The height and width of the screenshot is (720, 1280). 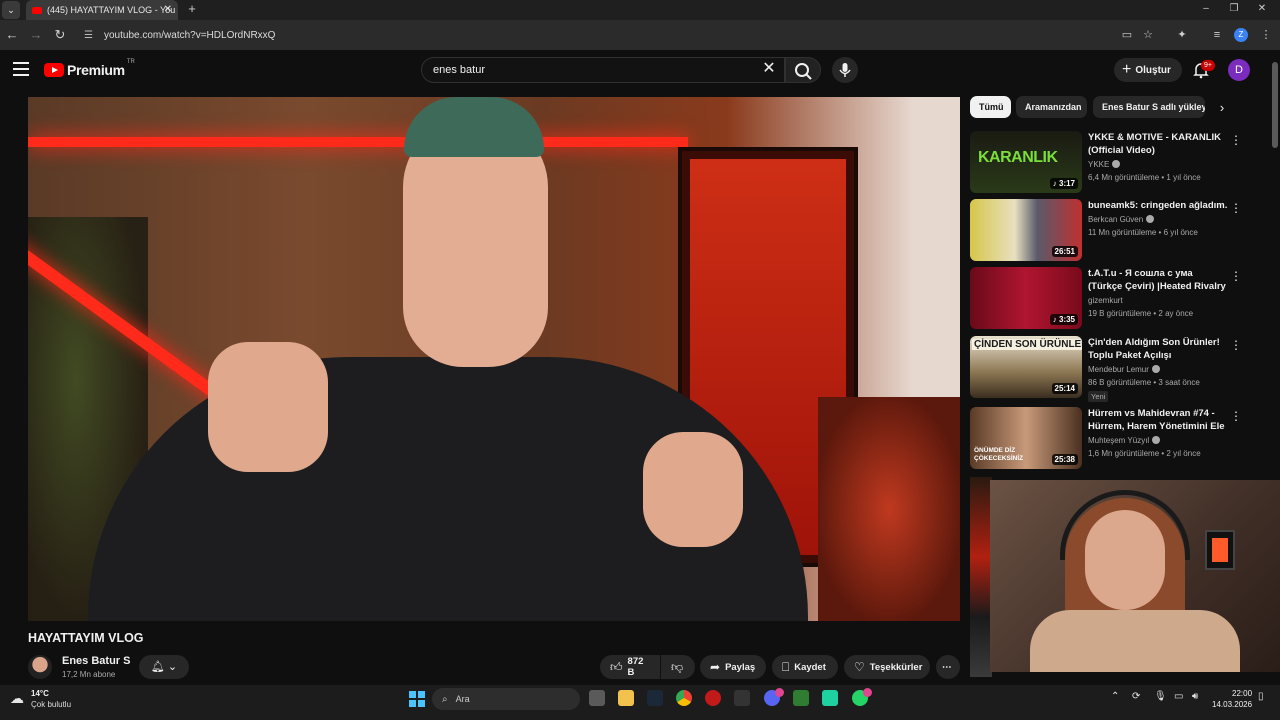 What do you see at coordinates (1105, 300) in the screenshot?
I see `recommendation-channel: gizemkurt` at bounding box center [1105, 300].